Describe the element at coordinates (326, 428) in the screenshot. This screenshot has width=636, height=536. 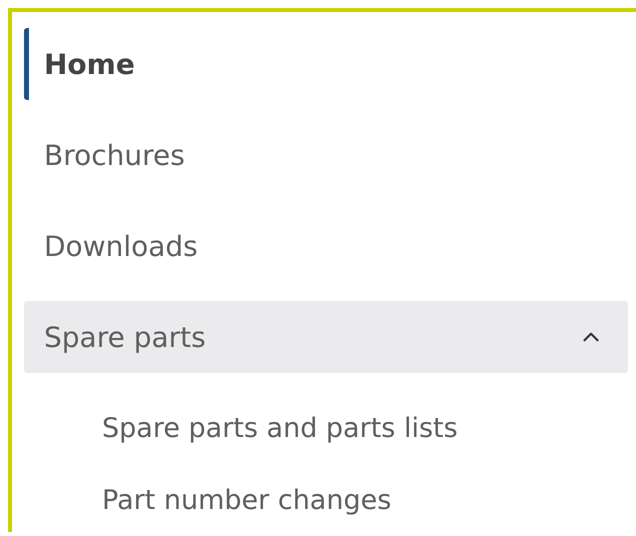
I see `nav-subitem: Spare parts and parts lists` at that location.